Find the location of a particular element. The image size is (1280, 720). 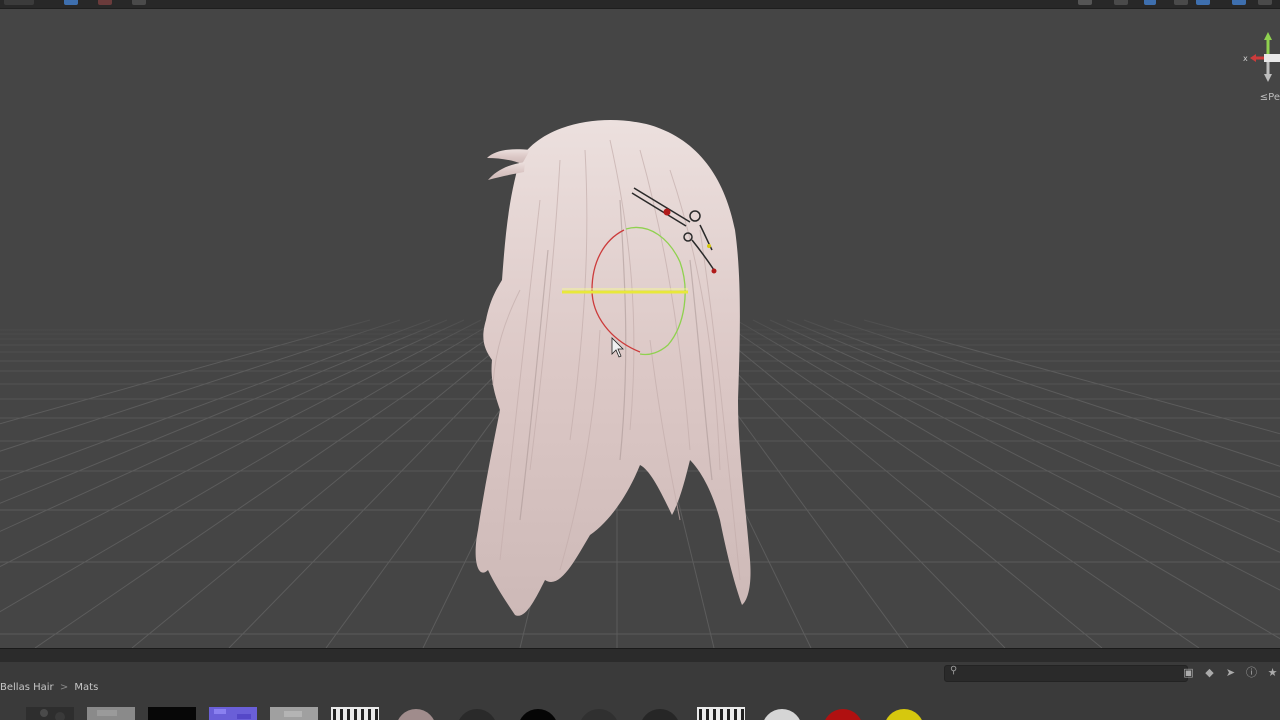

asset-thumbnail-black-sphere is located at coordinates (538, 713).